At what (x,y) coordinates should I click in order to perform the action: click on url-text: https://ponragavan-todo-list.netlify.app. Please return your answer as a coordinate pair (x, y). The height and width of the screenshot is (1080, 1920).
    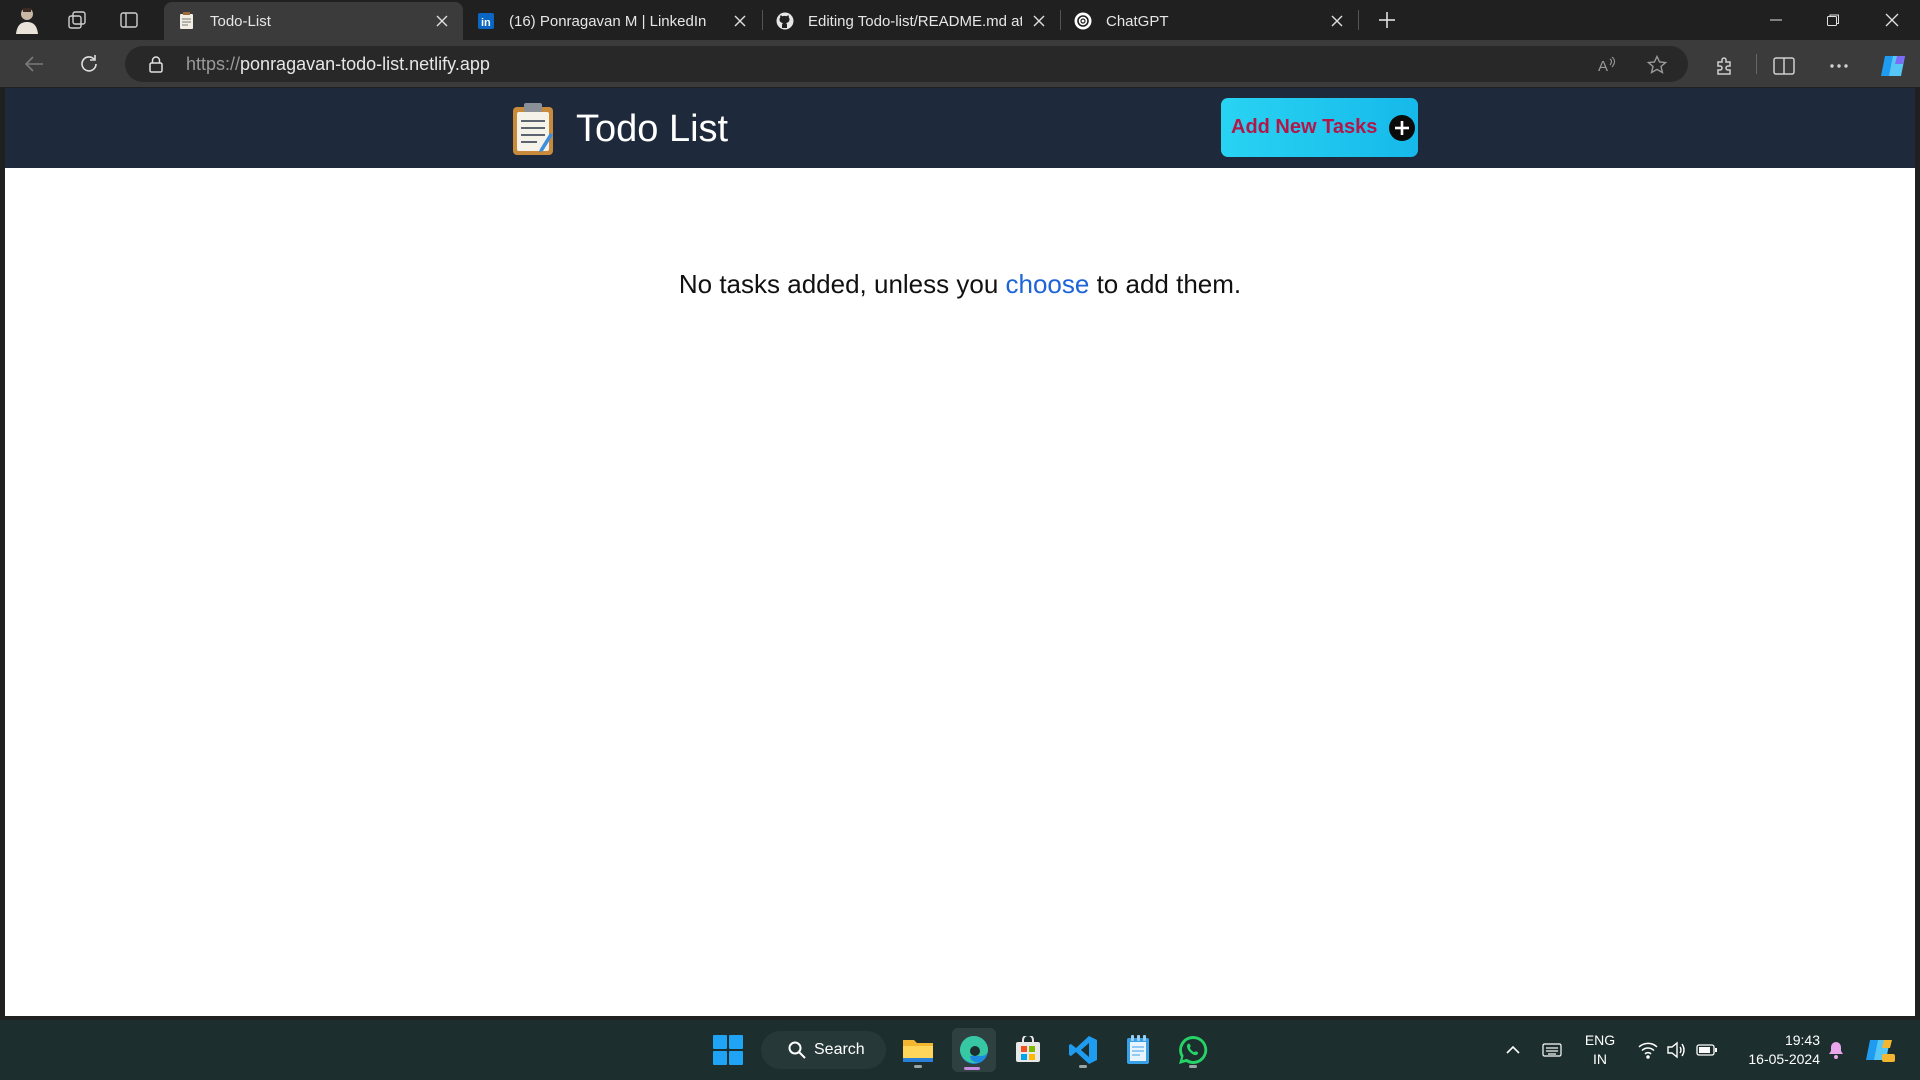
    Looking at the image, I should click on (338, 64).